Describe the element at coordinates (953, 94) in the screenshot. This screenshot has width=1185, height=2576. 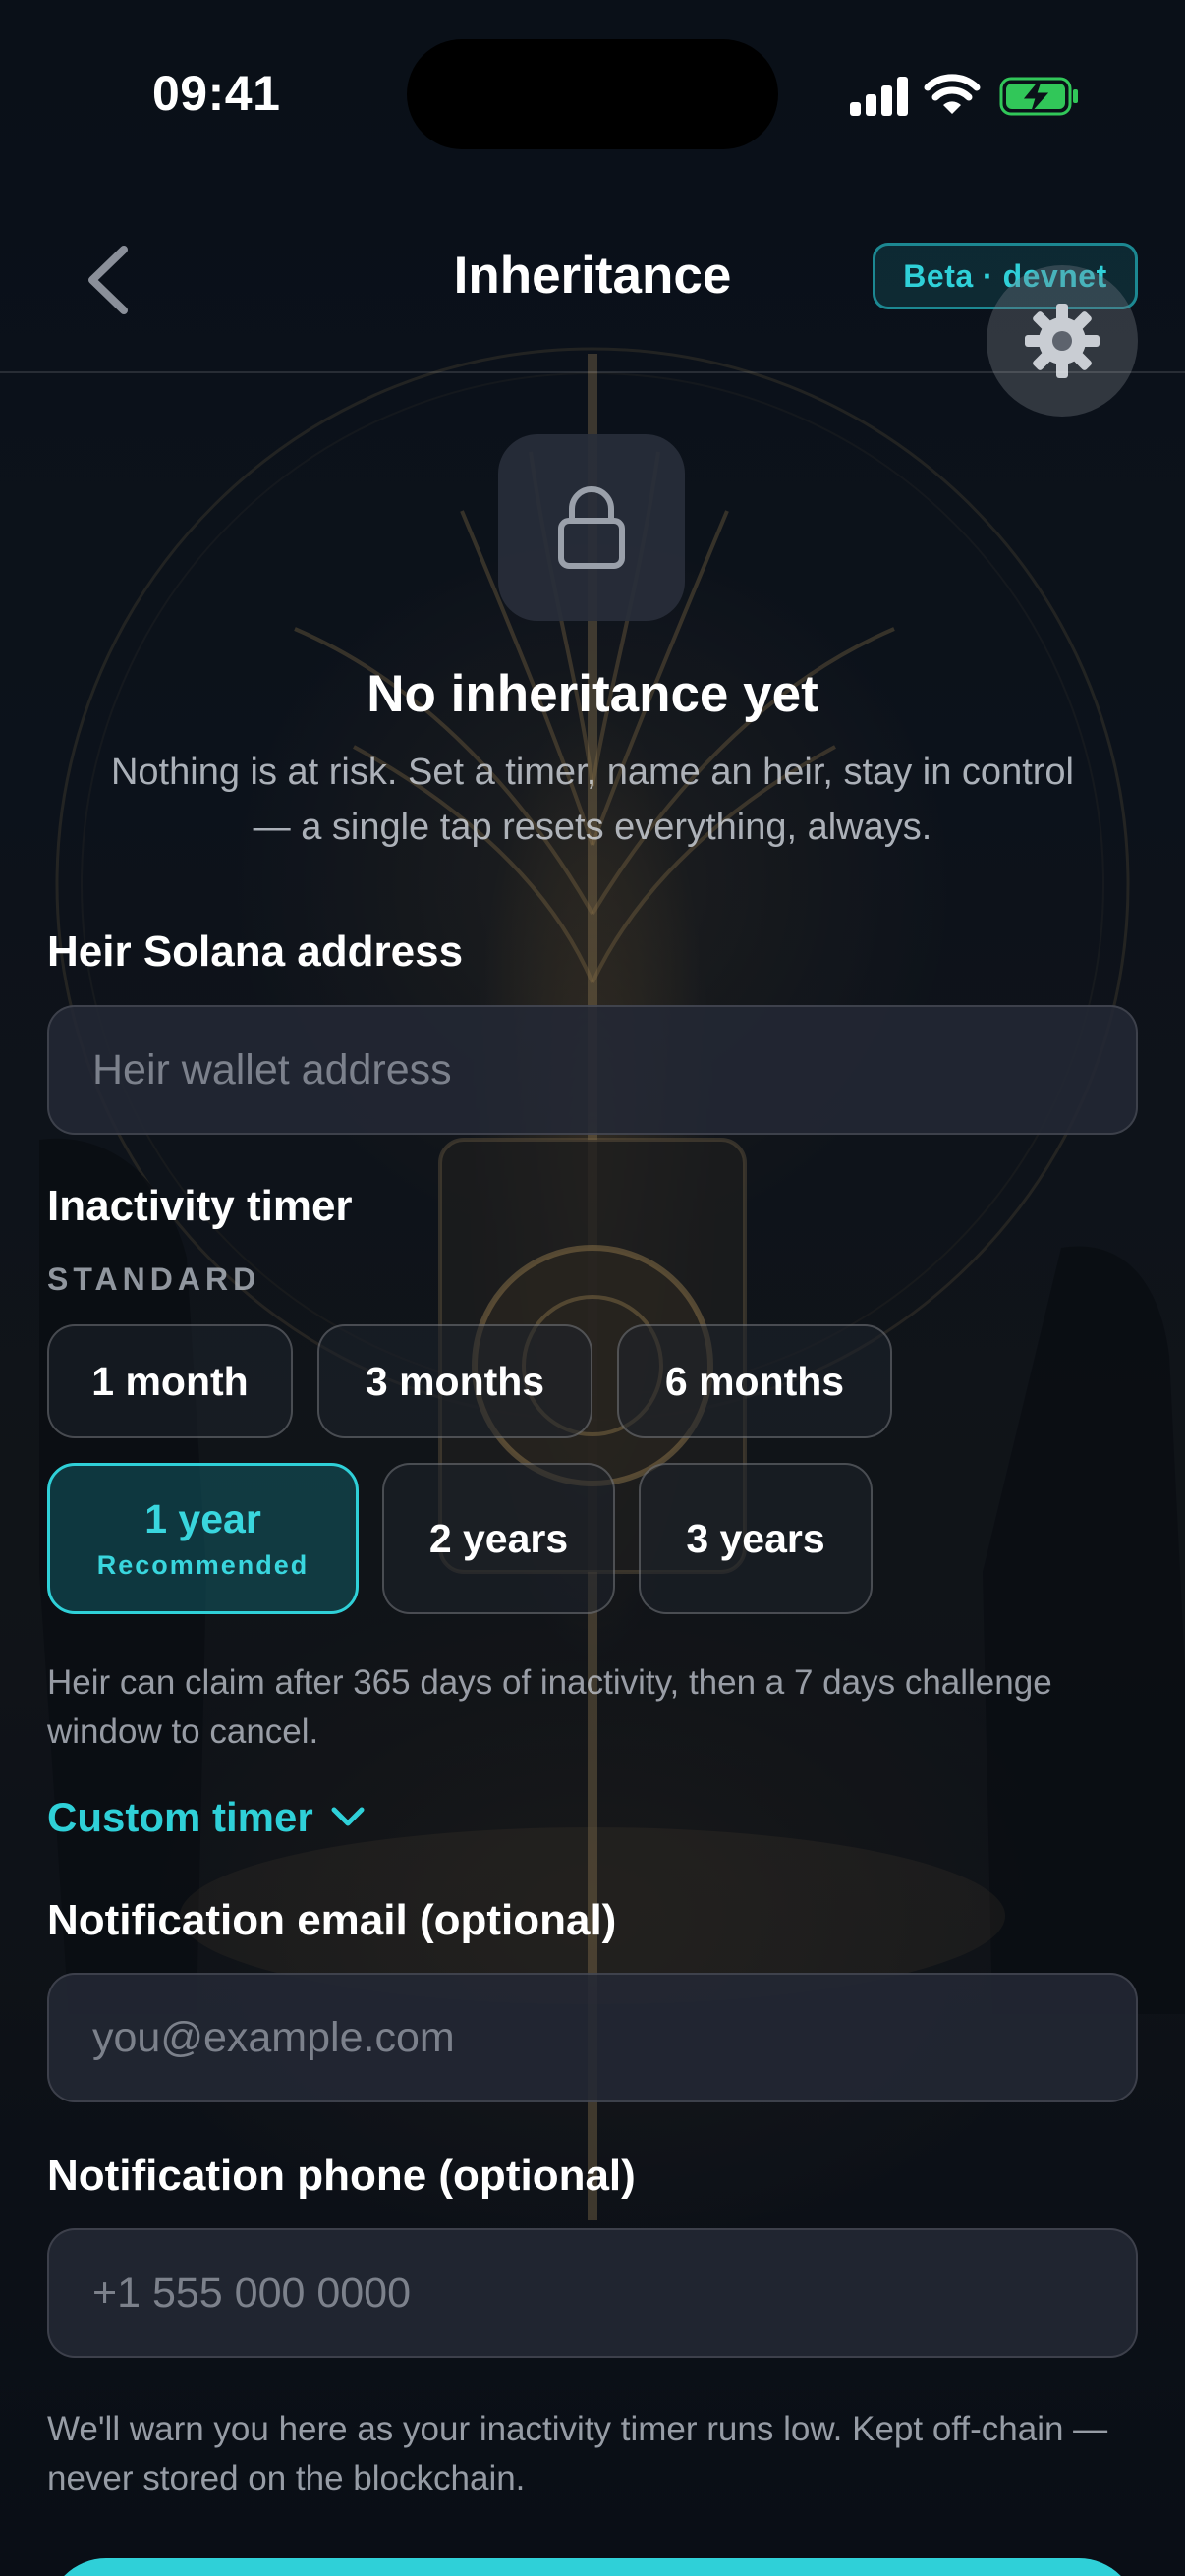
I see `wifi-icon` at that location.